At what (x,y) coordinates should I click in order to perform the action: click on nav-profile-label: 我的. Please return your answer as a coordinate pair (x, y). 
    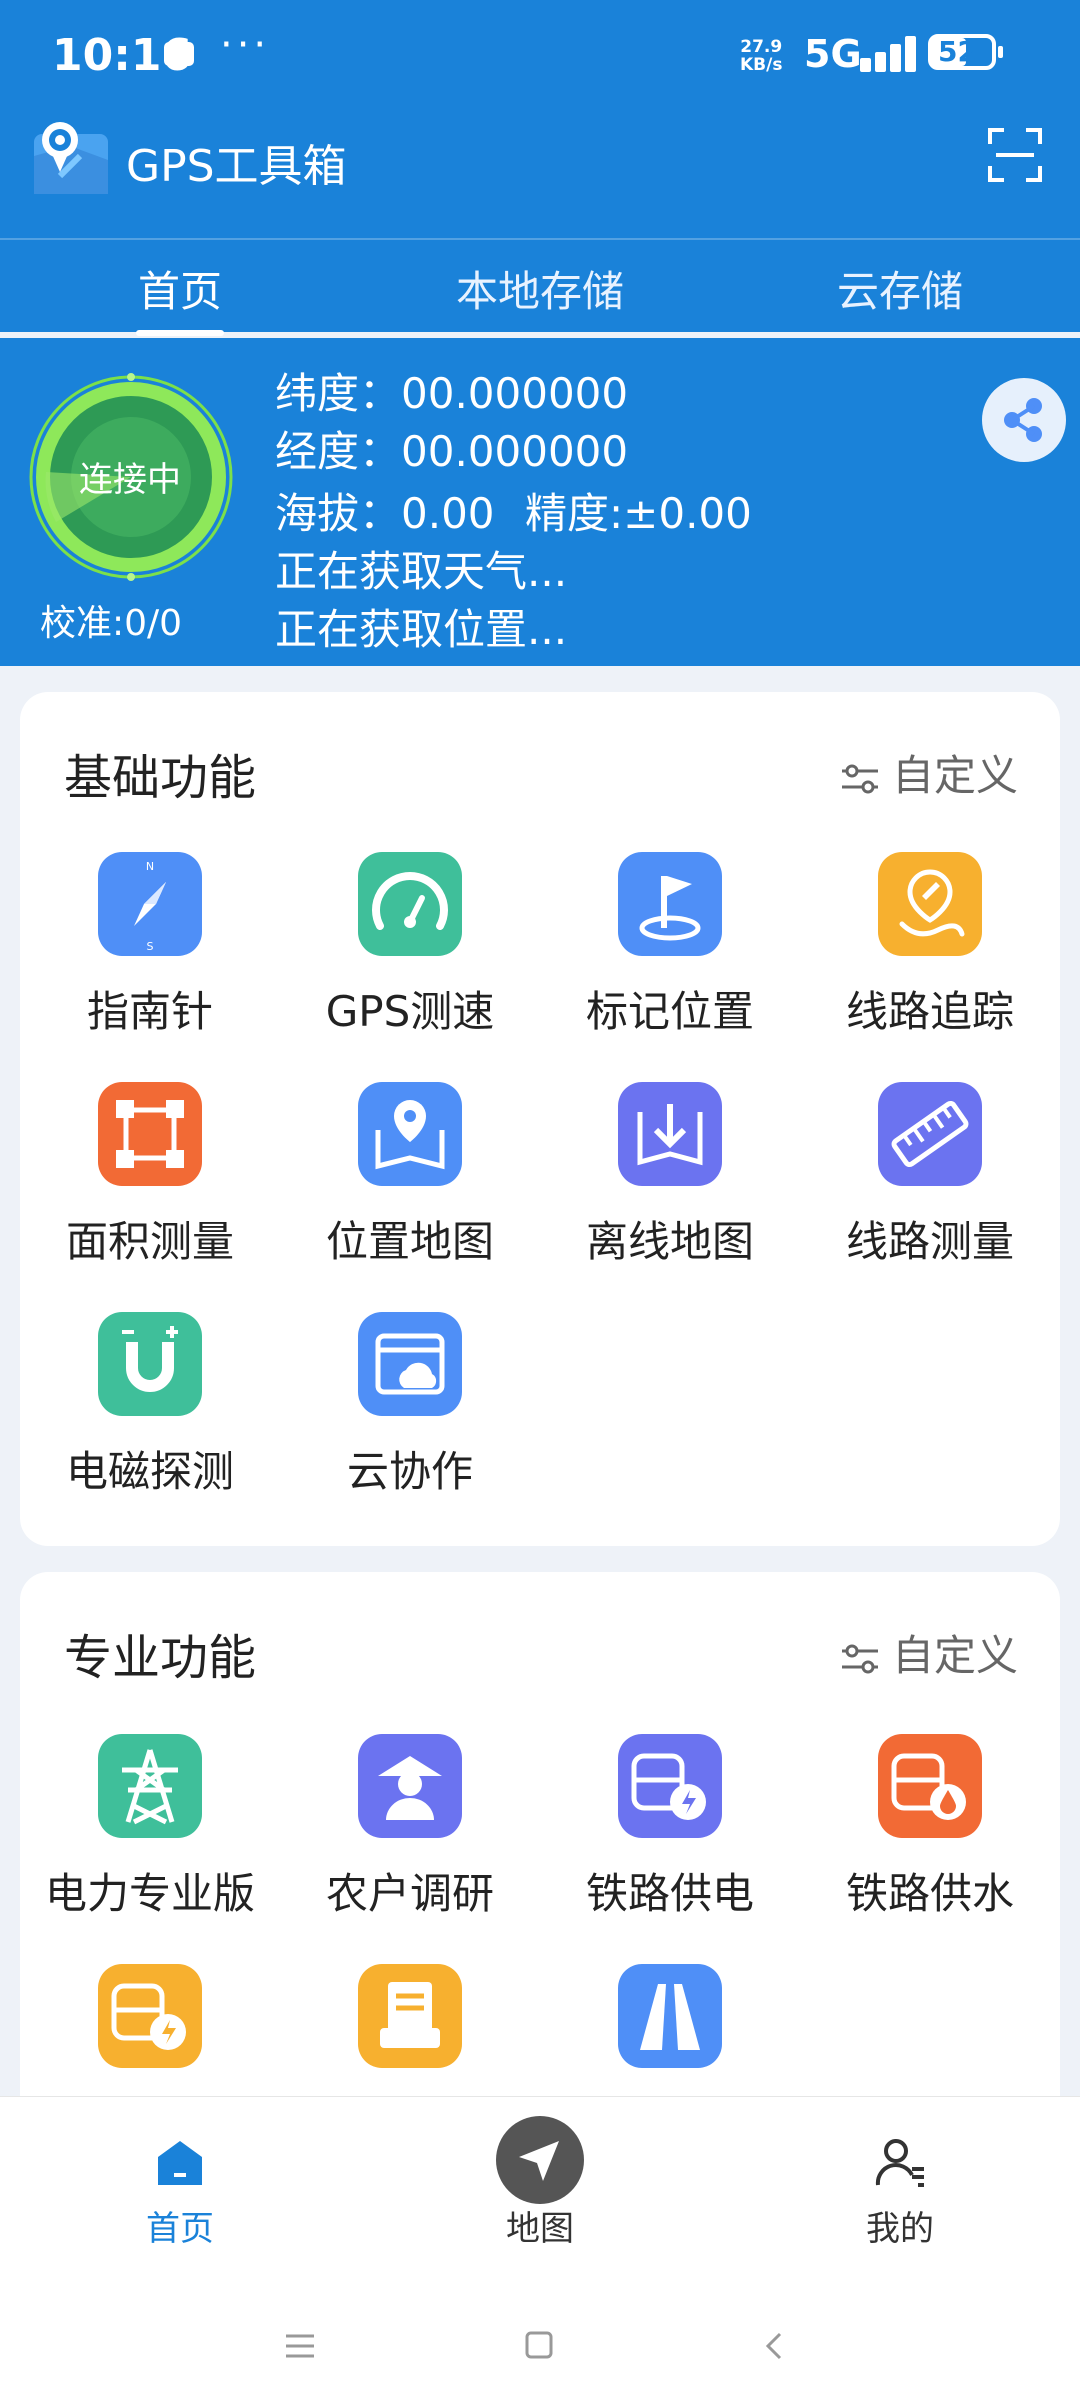
    Looking at the image, I should click on (900, 2229).